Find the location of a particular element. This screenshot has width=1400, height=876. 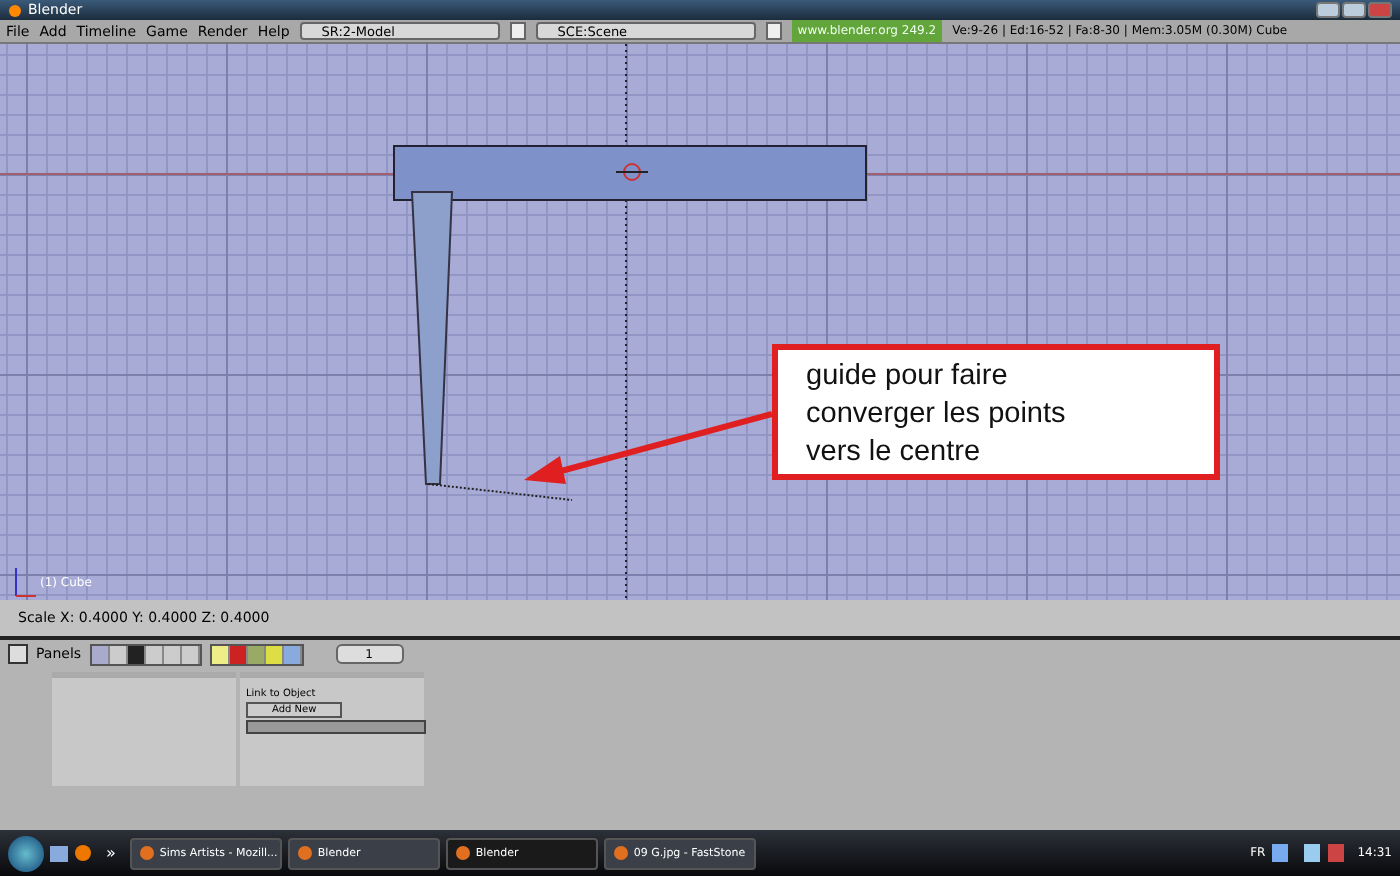

3d-cursor-icon is located at coordinates (632, 172).